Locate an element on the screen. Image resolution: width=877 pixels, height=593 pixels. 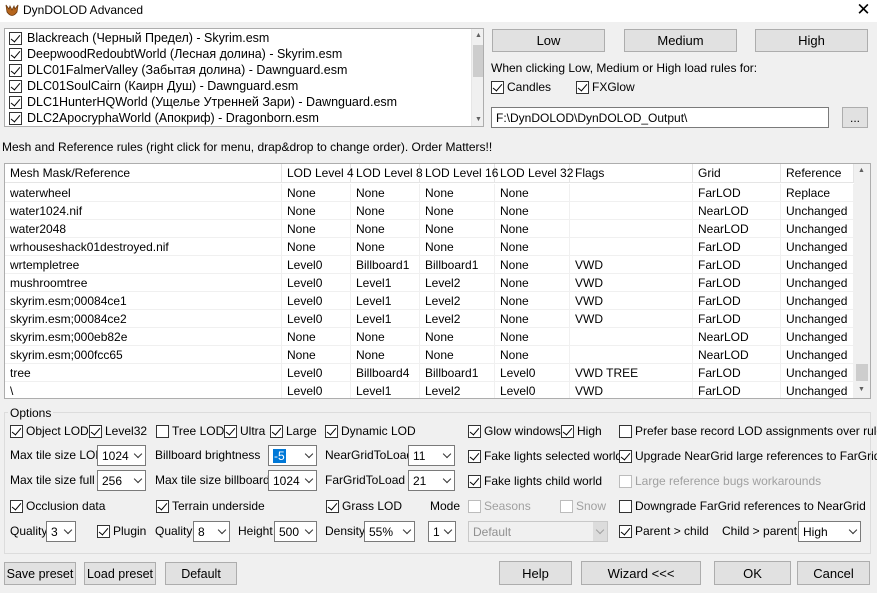
column-header: LOD Level 8 is located at coordinates (387, 173).